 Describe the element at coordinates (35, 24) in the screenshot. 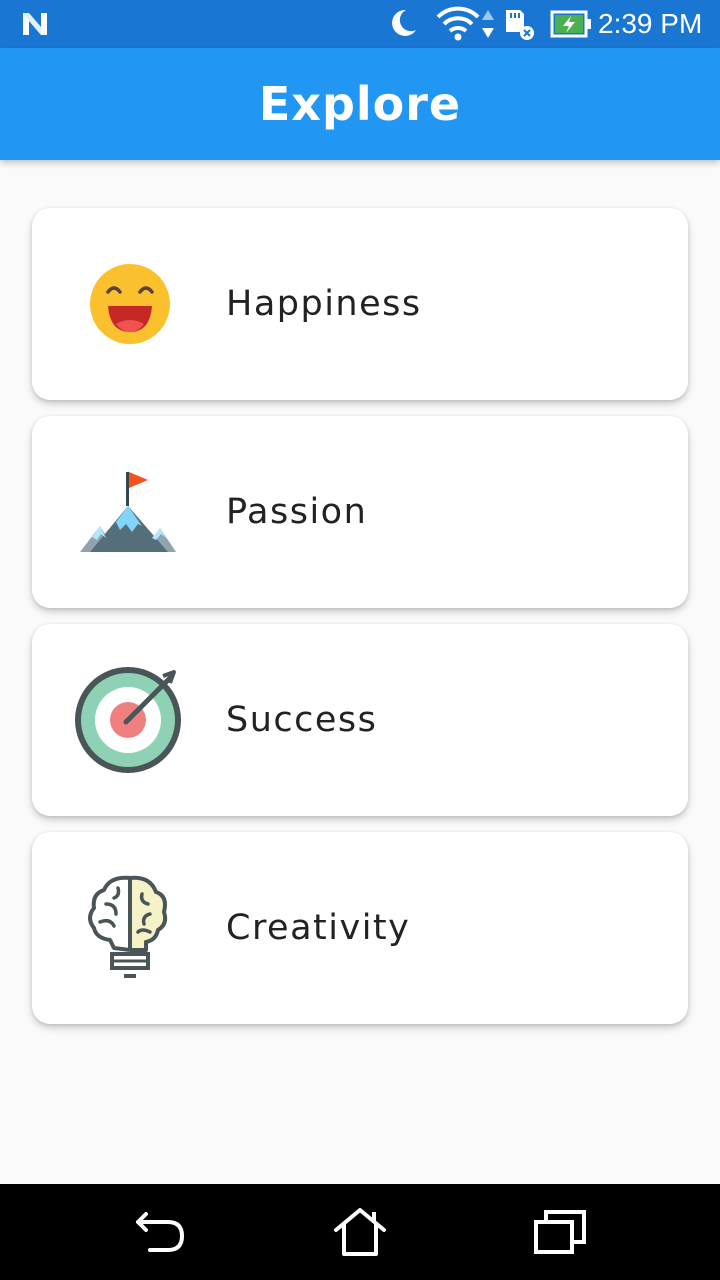

I see `notification-n-icon` at that location.